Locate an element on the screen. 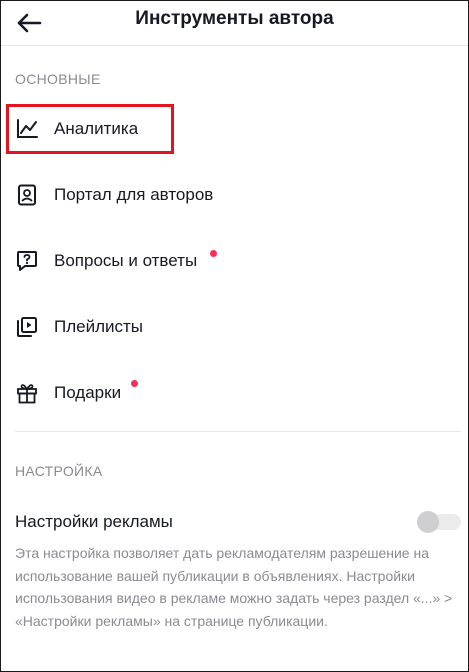 Image resolution: width=469 pixels, height=672 pixels. top-bar: Инструменты автора is located at coordinates (234, 23).